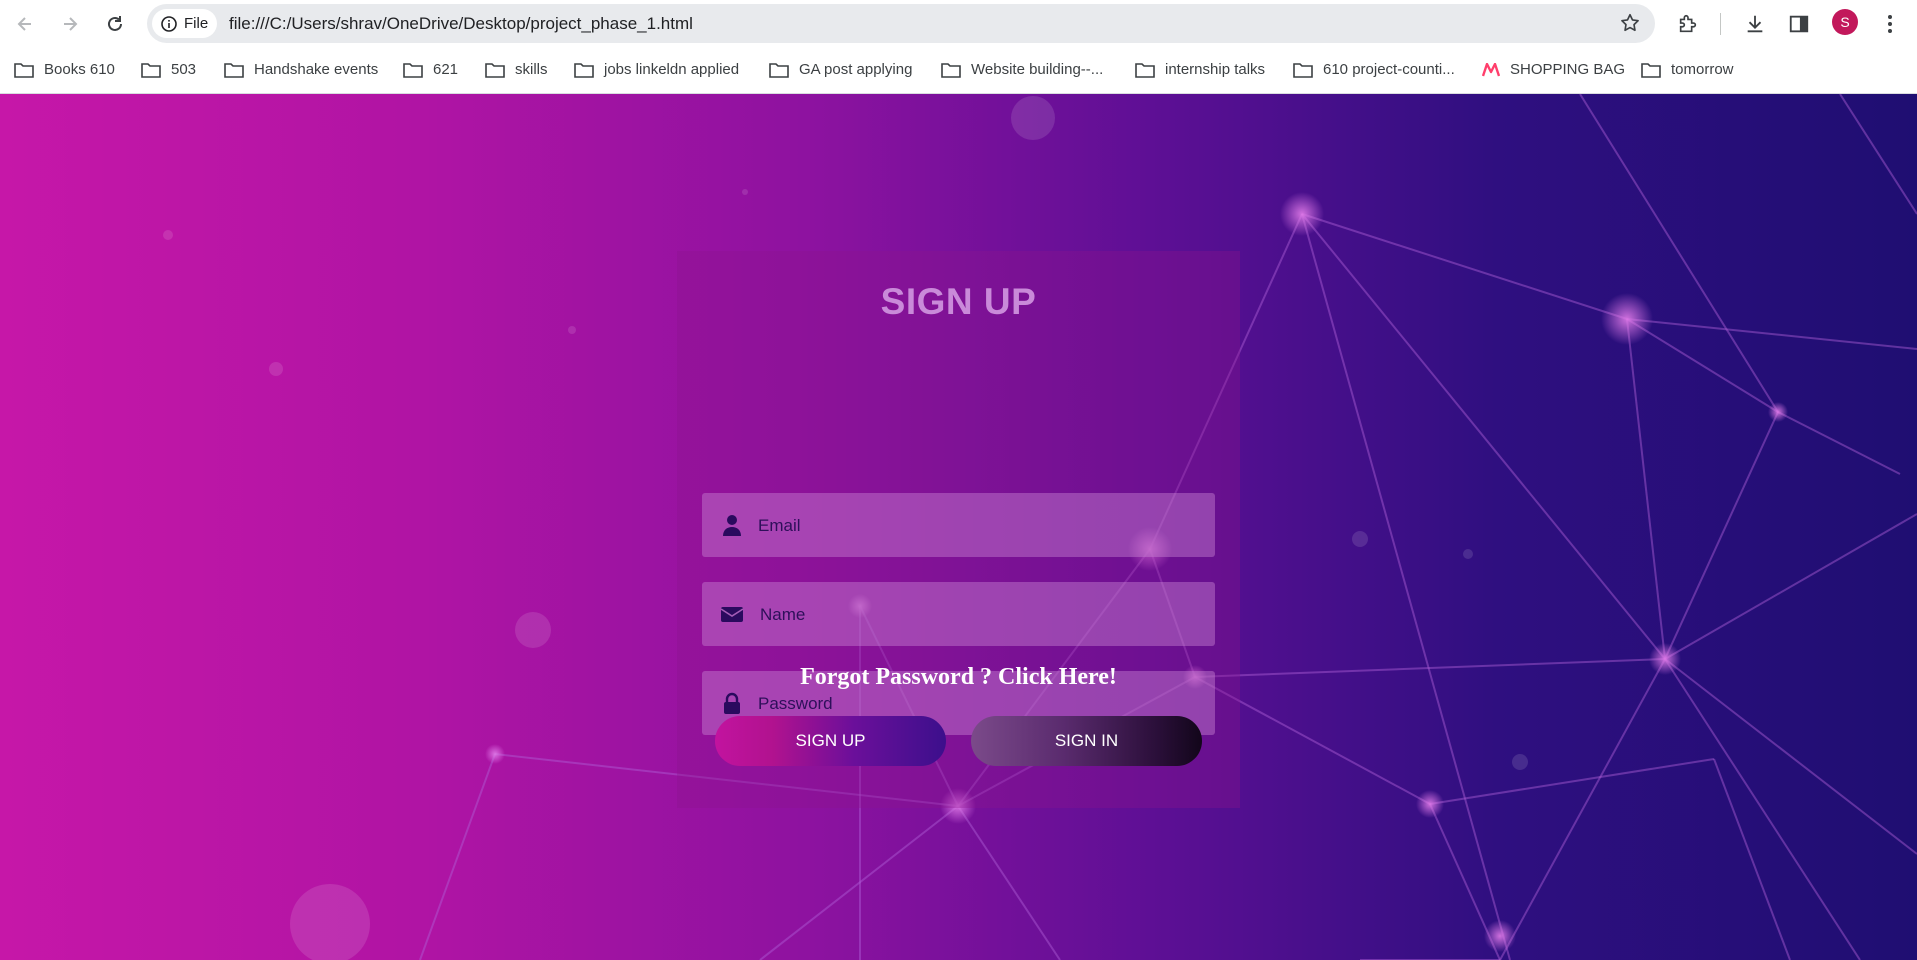 The height and width of the screenshot is (960, 1917). I want to click on signup-button: SIGN UP, so click(830, 741).